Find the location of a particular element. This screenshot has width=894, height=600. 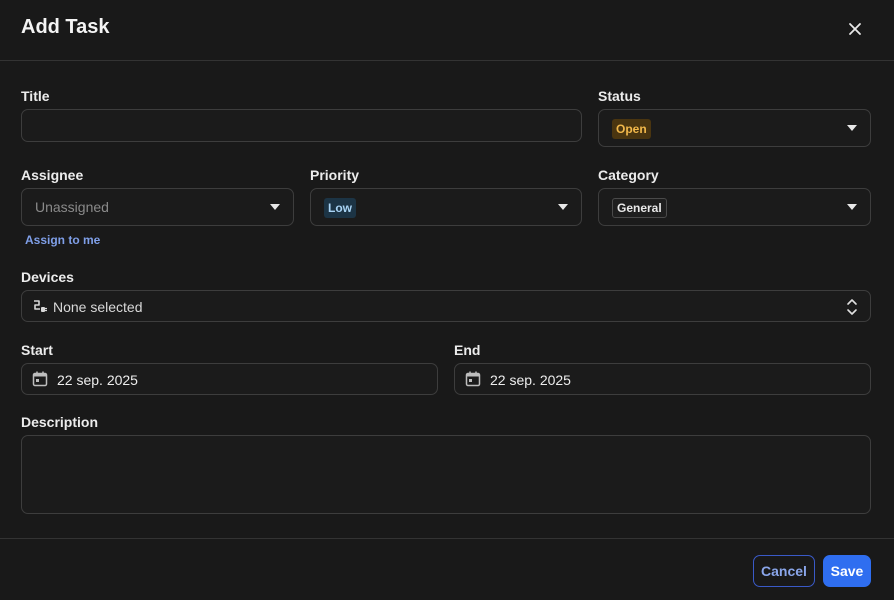

close-icon is located at coordinates (855, 29).